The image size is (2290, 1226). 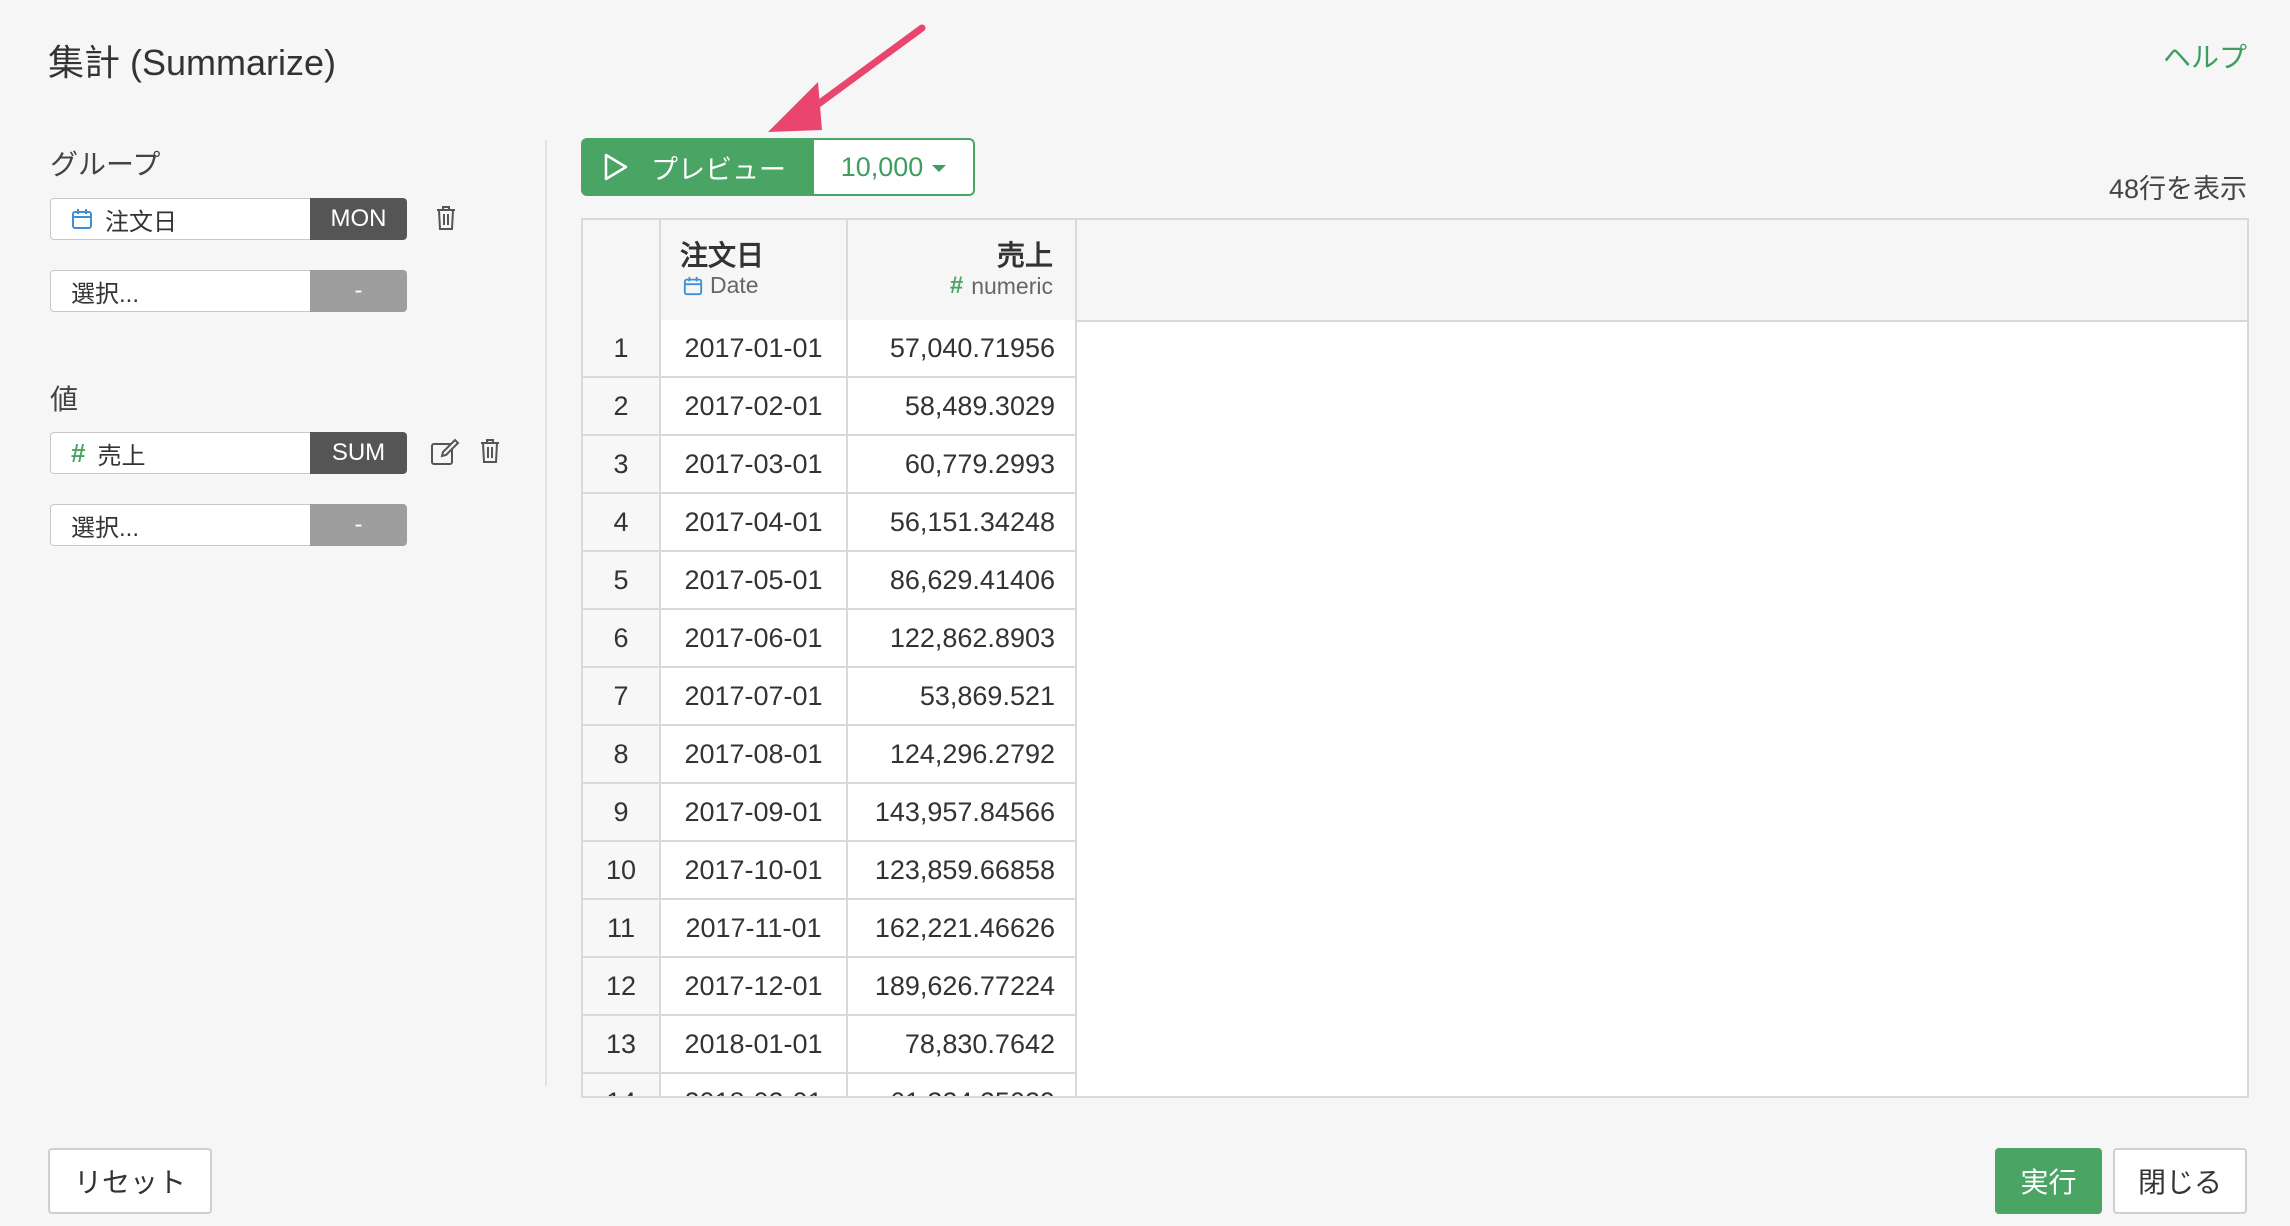 I want to click on sales-cell: 122,862.8903, so click(x=962, y=639).